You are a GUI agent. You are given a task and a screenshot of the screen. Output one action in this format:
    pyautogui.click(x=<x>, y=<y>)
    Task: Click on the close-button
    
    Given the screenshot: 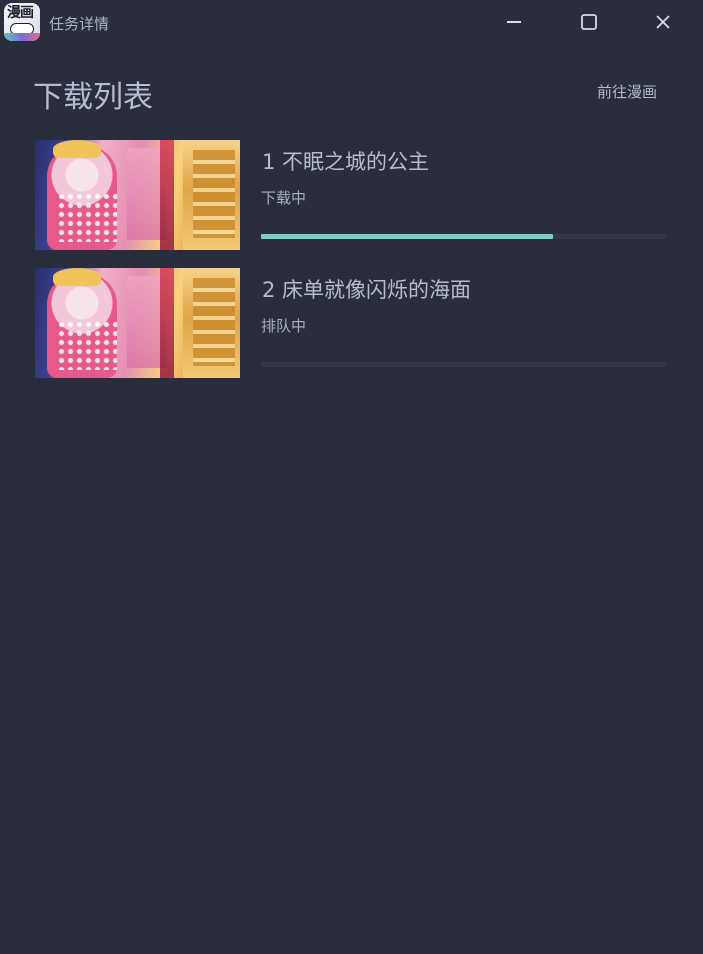 What is the action you would take?
    pyautogui.click(x=663, y=22)
    